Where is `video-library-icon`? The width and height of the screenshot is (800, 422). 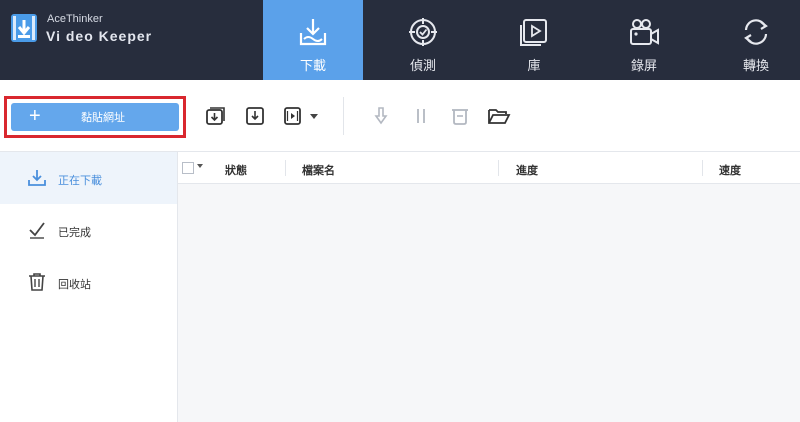
video-library-icon is located at coordinates (533, 32).